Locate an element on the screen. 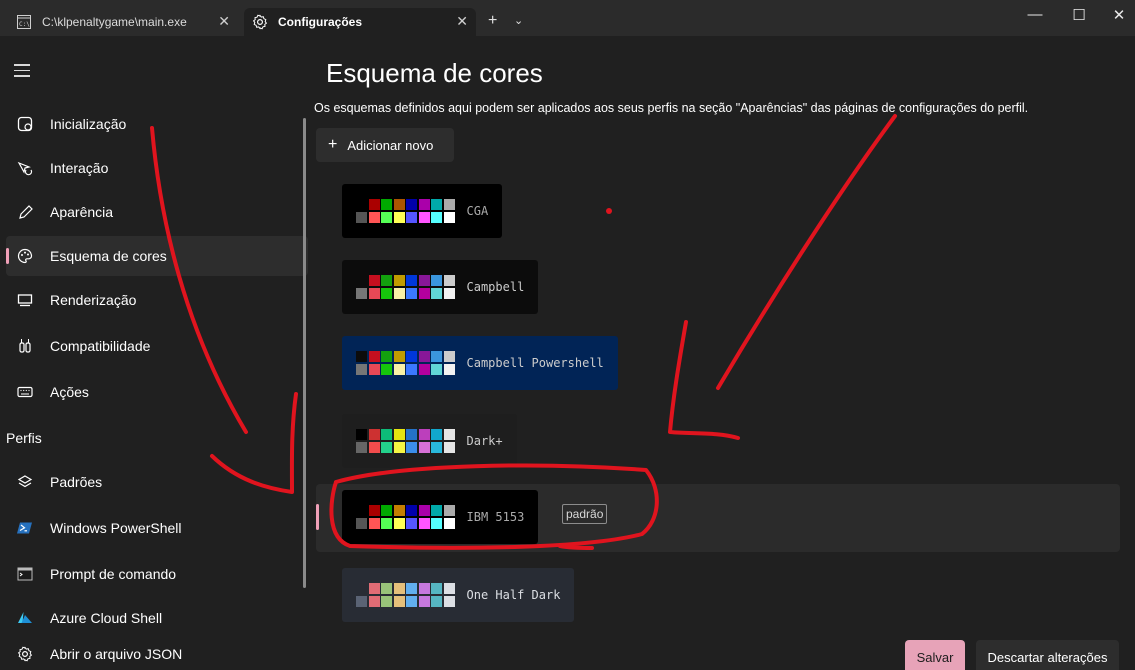 This screenshot has width=1135, height=670. new-tab-button: + is located at coordinates (492, 21).